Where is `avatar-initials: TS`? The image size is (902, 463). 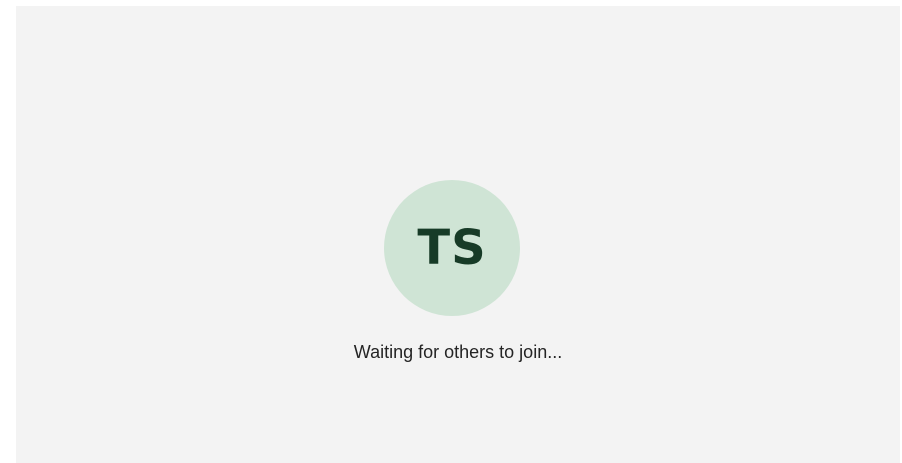
avatar-initials: TS is located at coordinates (452, 248).